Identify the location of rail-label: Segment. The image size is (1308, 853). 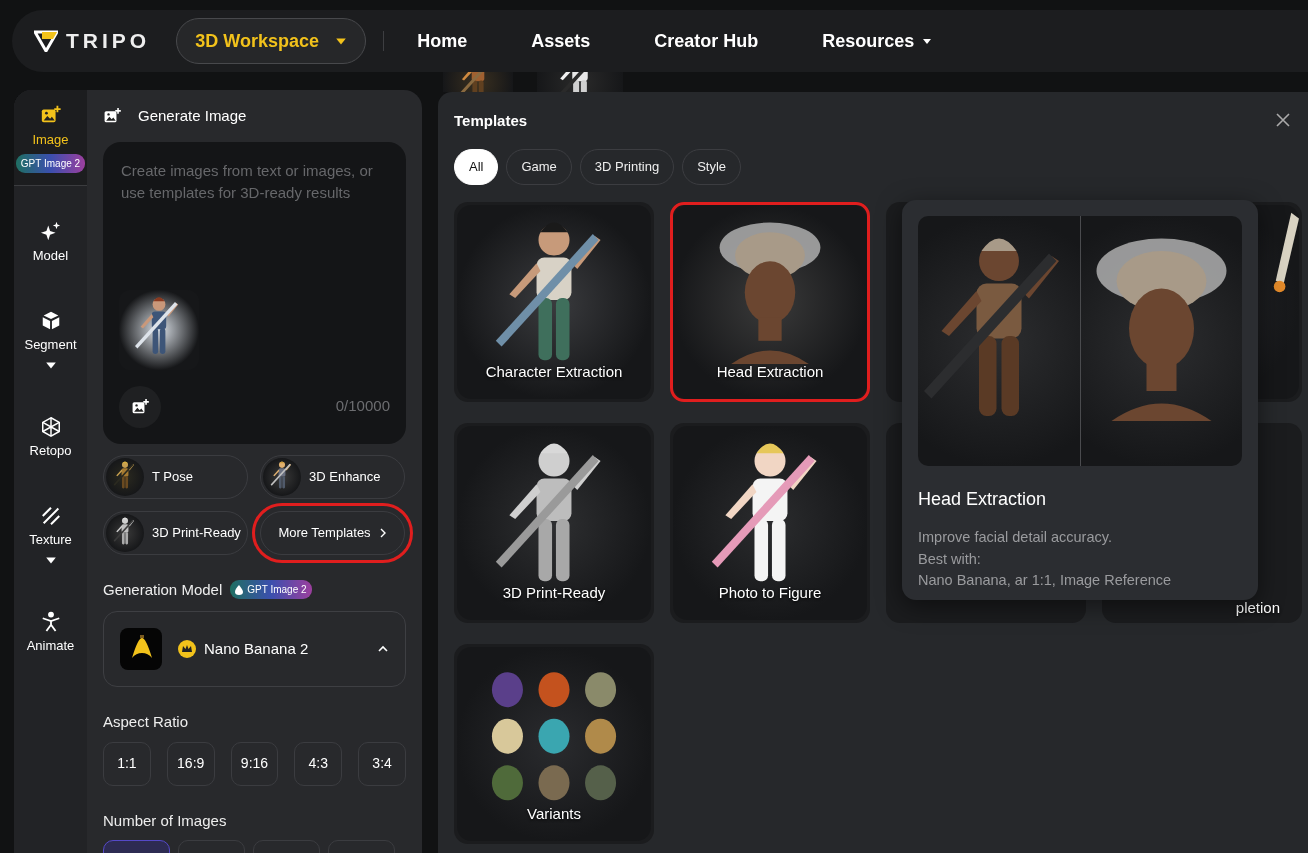
(50, 345).